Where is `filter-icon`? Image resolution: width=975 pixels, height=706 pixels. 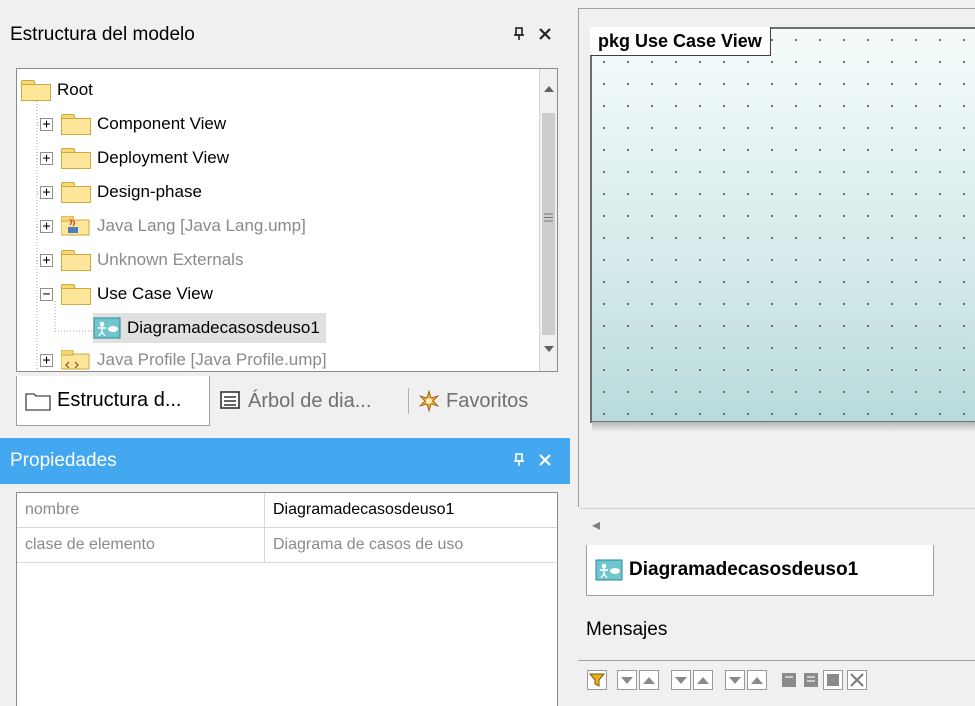 filter-icon is located at coordinates (597, 680).